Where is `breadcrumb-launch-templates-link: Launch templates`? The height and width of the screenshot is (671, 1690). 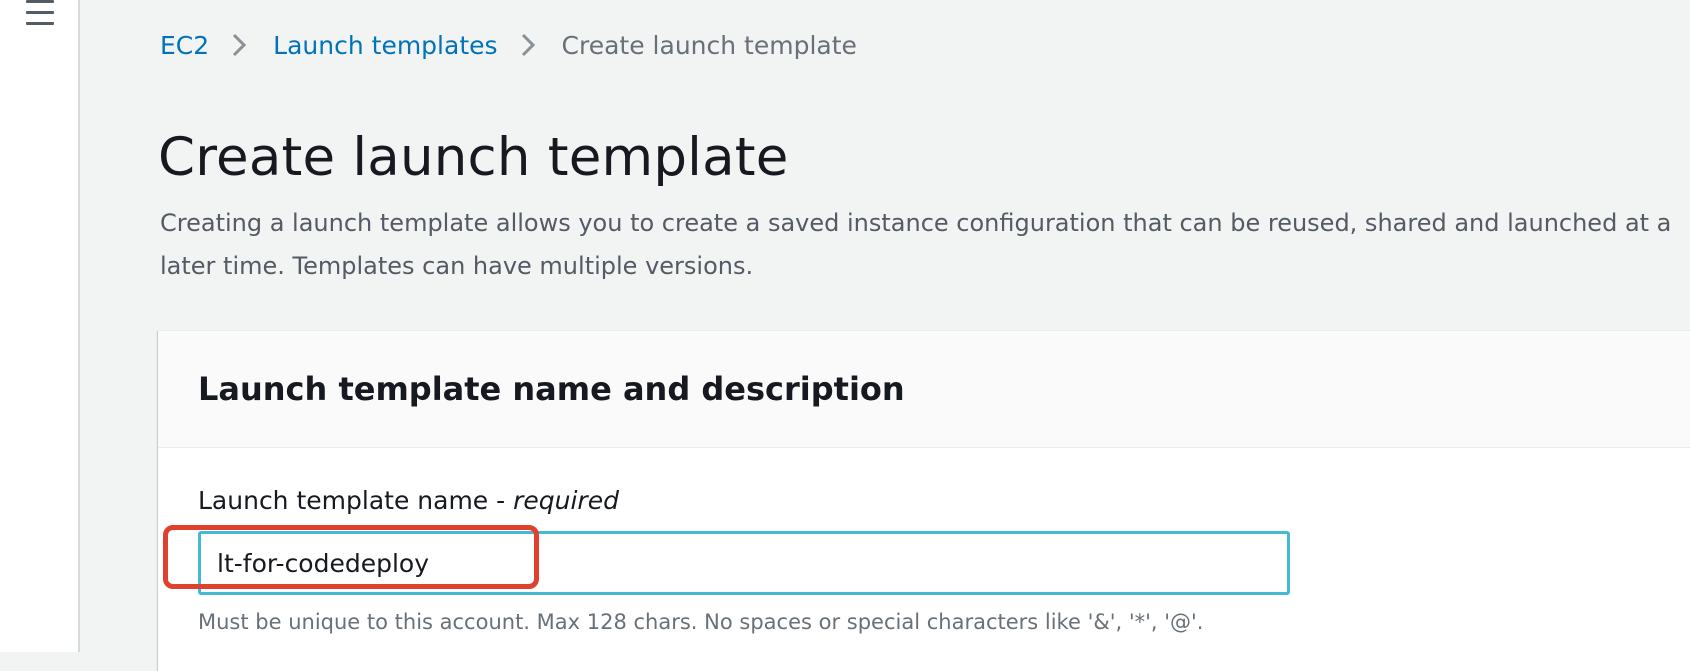
breadcrumb-launch-templates-link: Launch templates is located at coordinates (385, 45).